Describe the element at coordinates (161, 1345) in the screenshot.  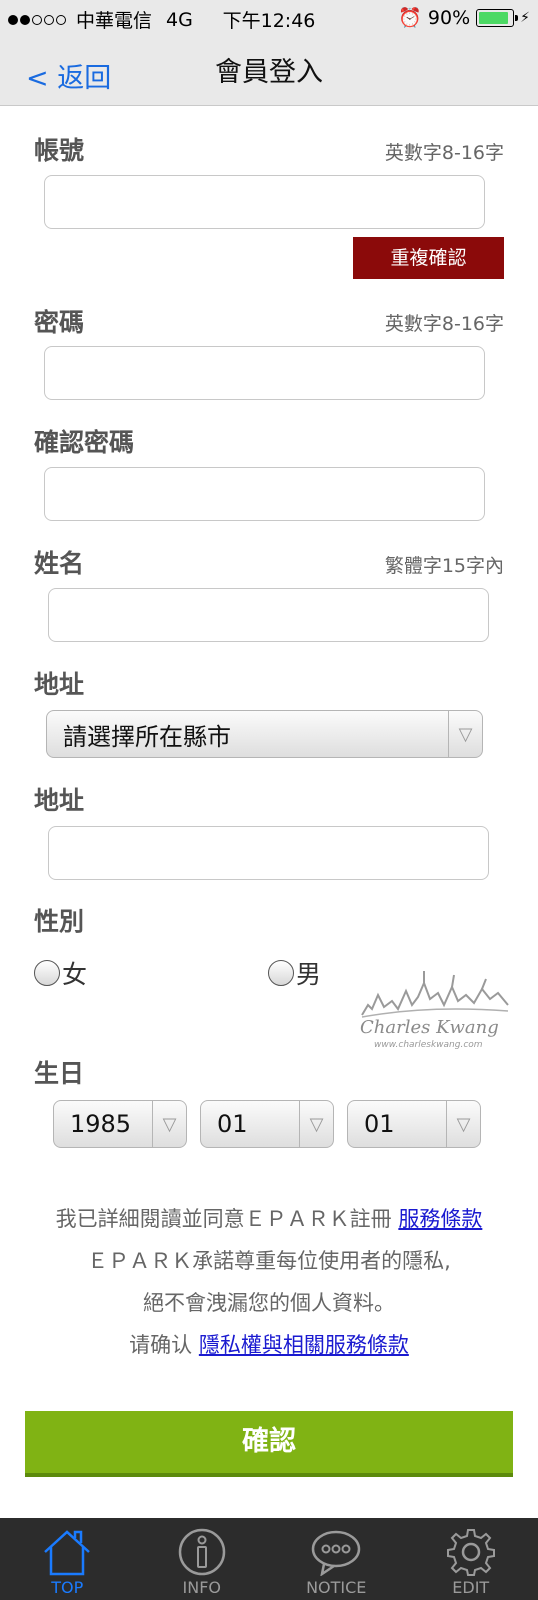
I see `agreement-line-4-text: 请确认` at that location.